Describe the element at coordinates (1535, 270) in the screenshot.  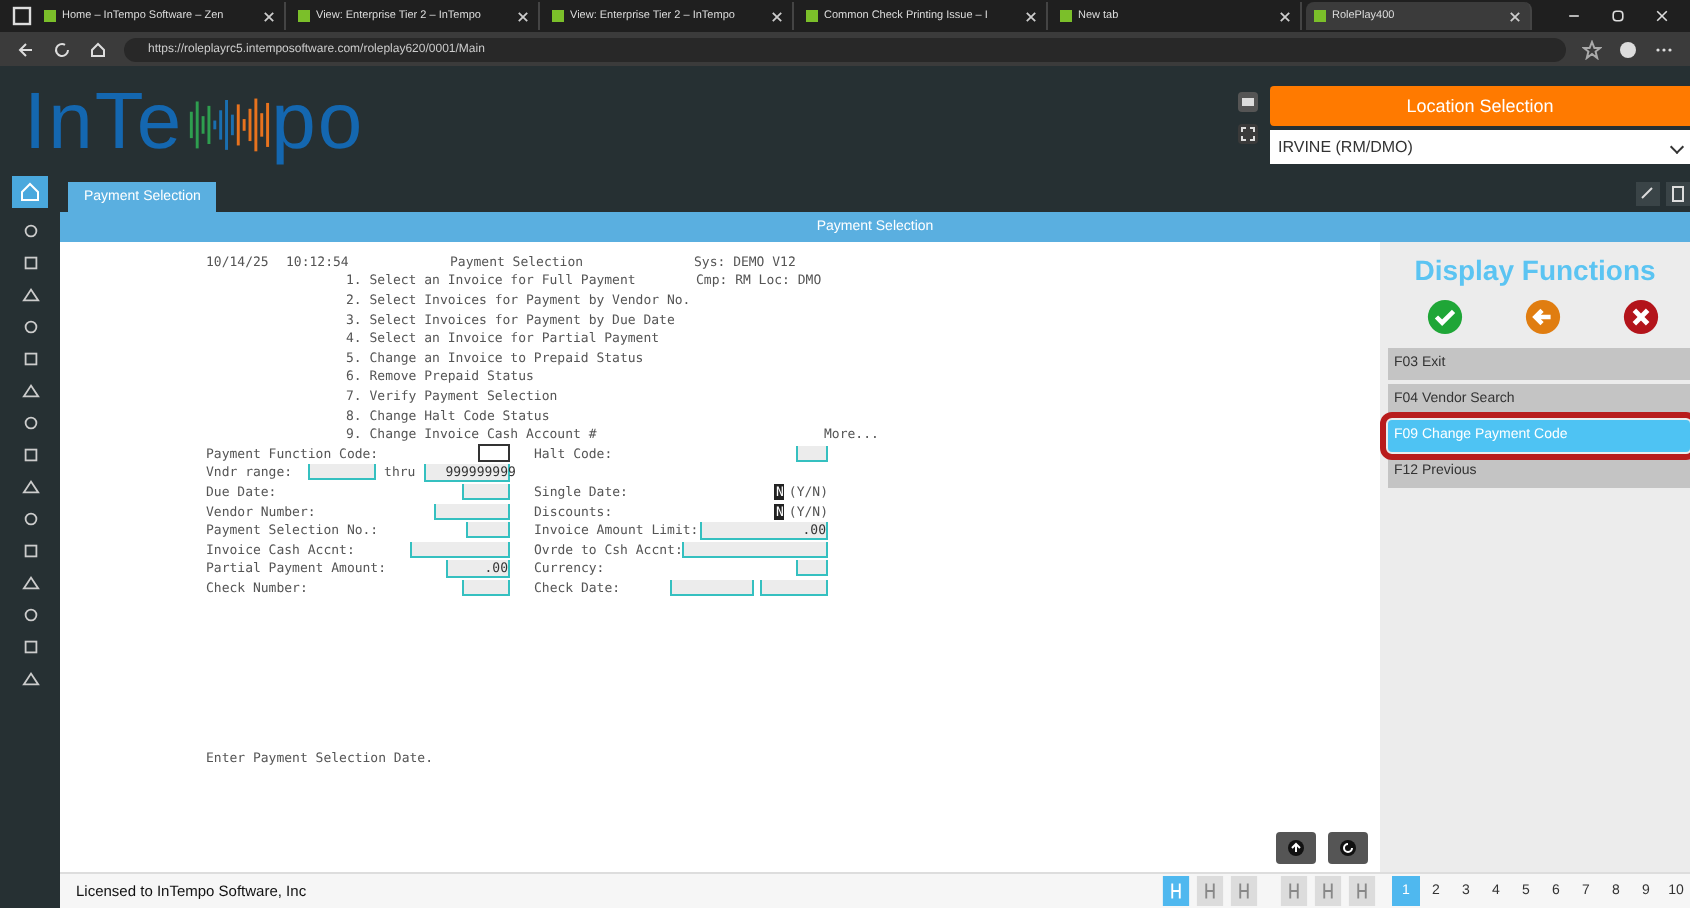
I see `panel-heading: Display Functions` at that location.